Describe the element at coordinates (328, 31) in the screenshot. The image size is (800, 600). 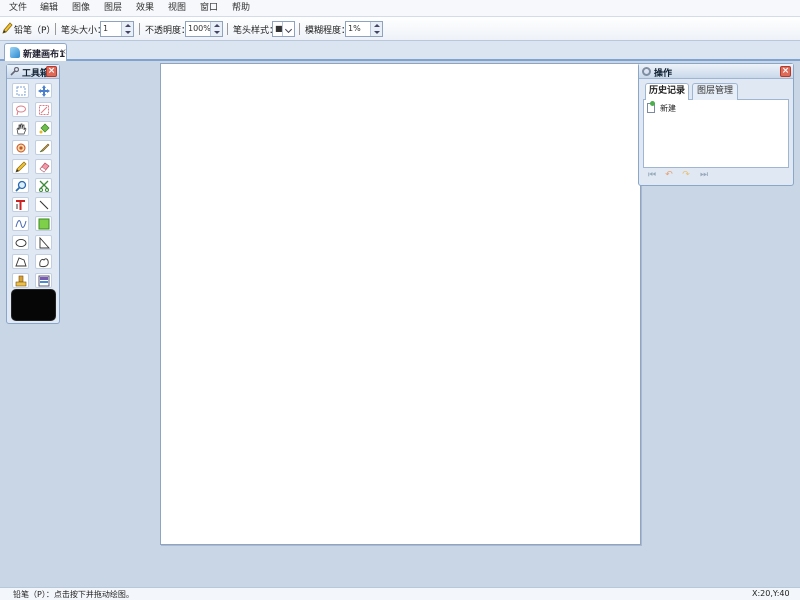
I see `blur-label: 模糊程度：` at that location.